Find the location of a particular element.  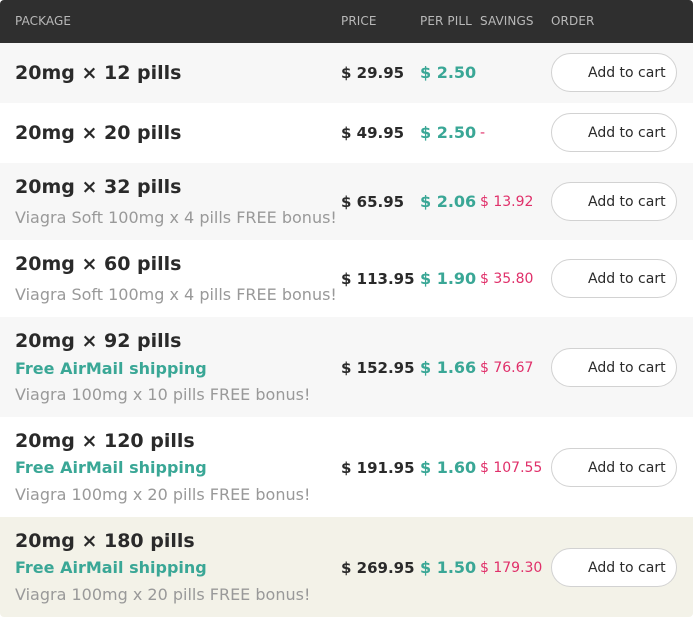

savings-value: $ 76.67 is located at coordinates (507, 368).